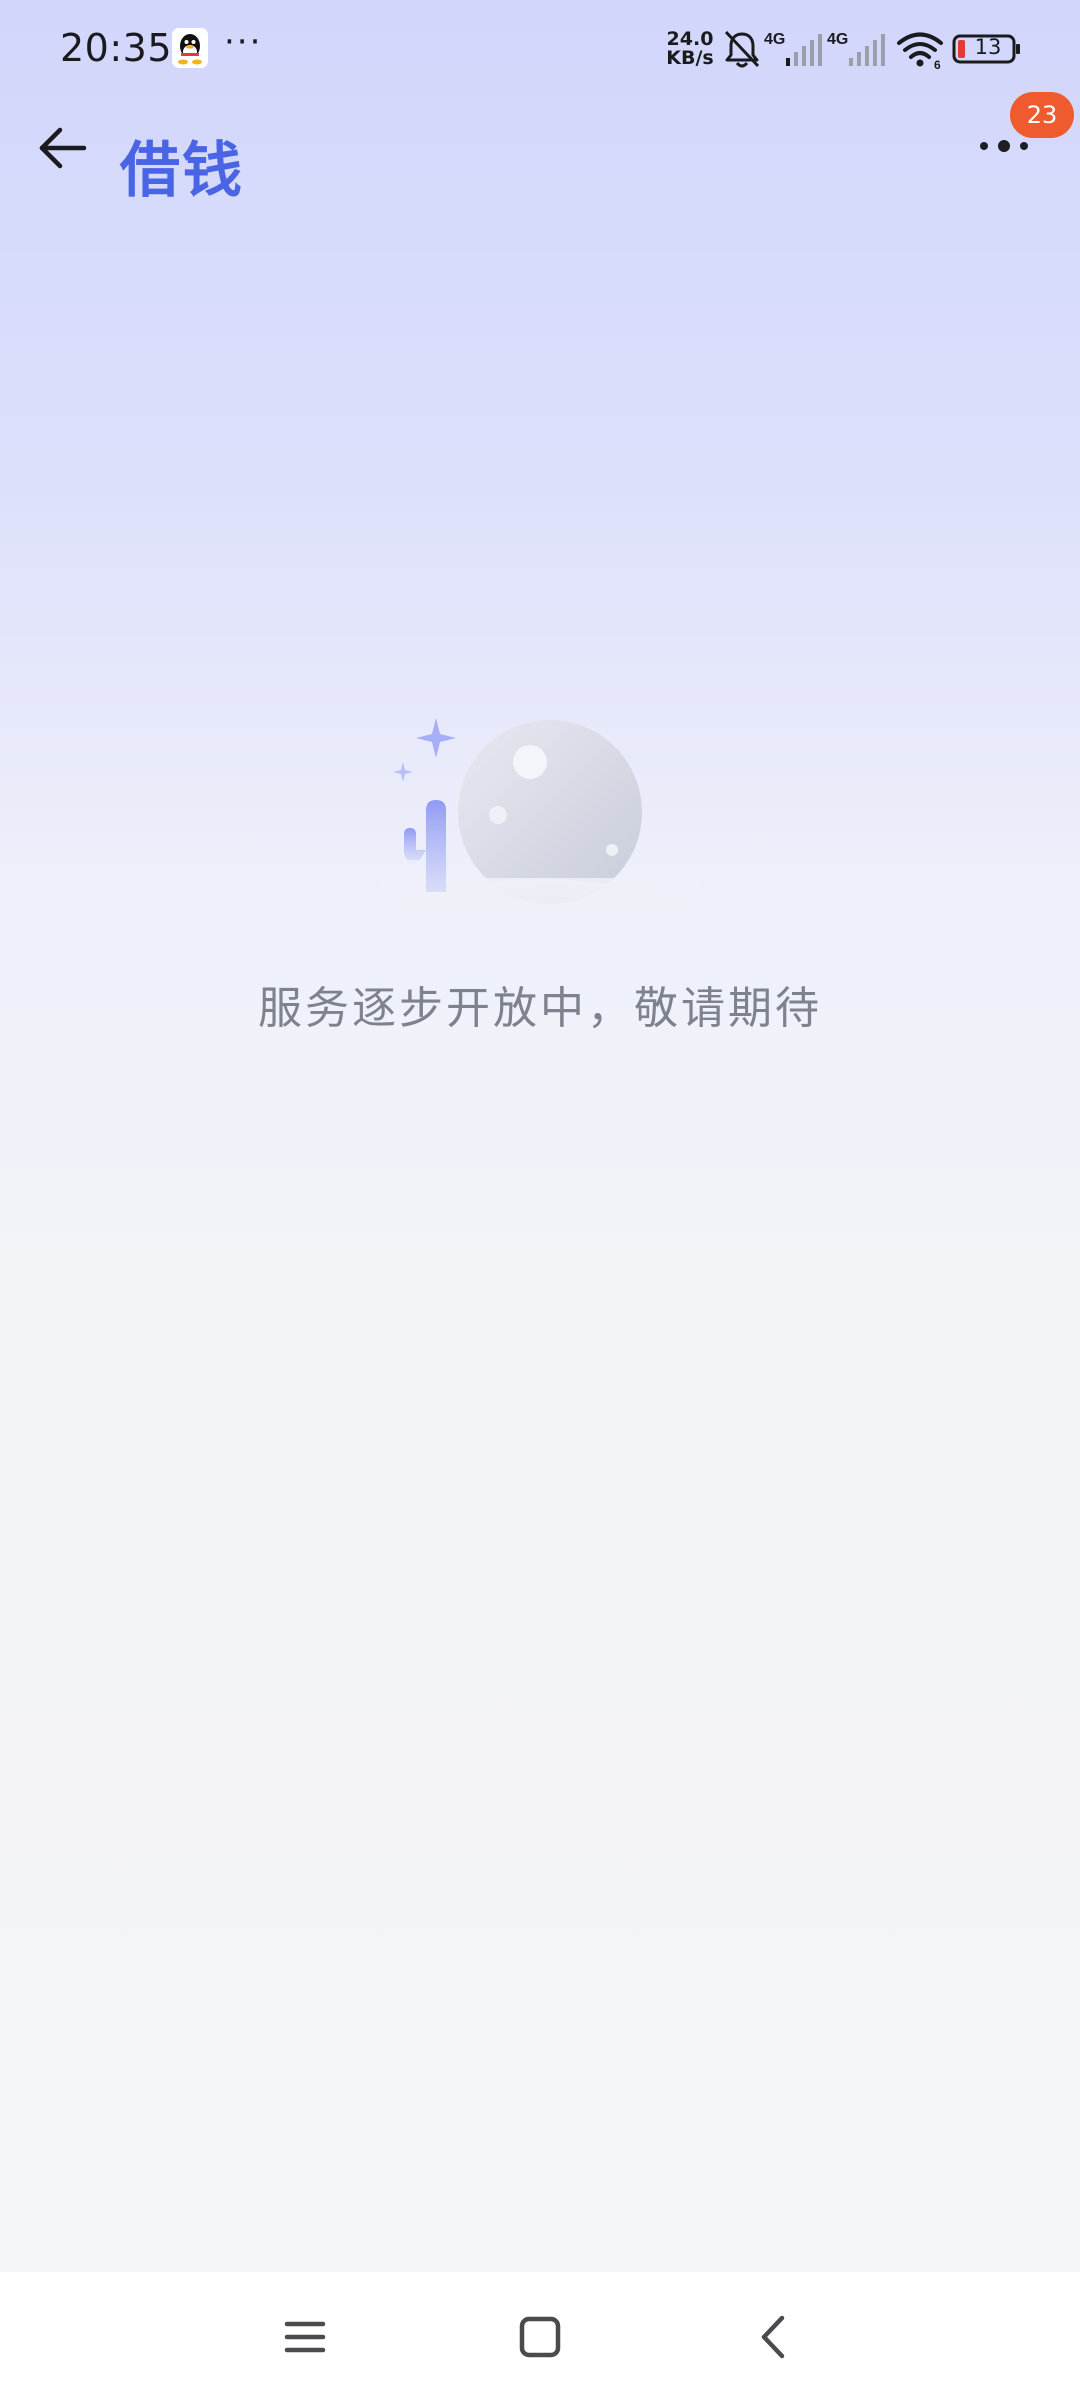 This screenshot has height=2400, width=1080. Describe the element at coordinates (773, 2337) in the screenshot. I see `back-icon` at that location.